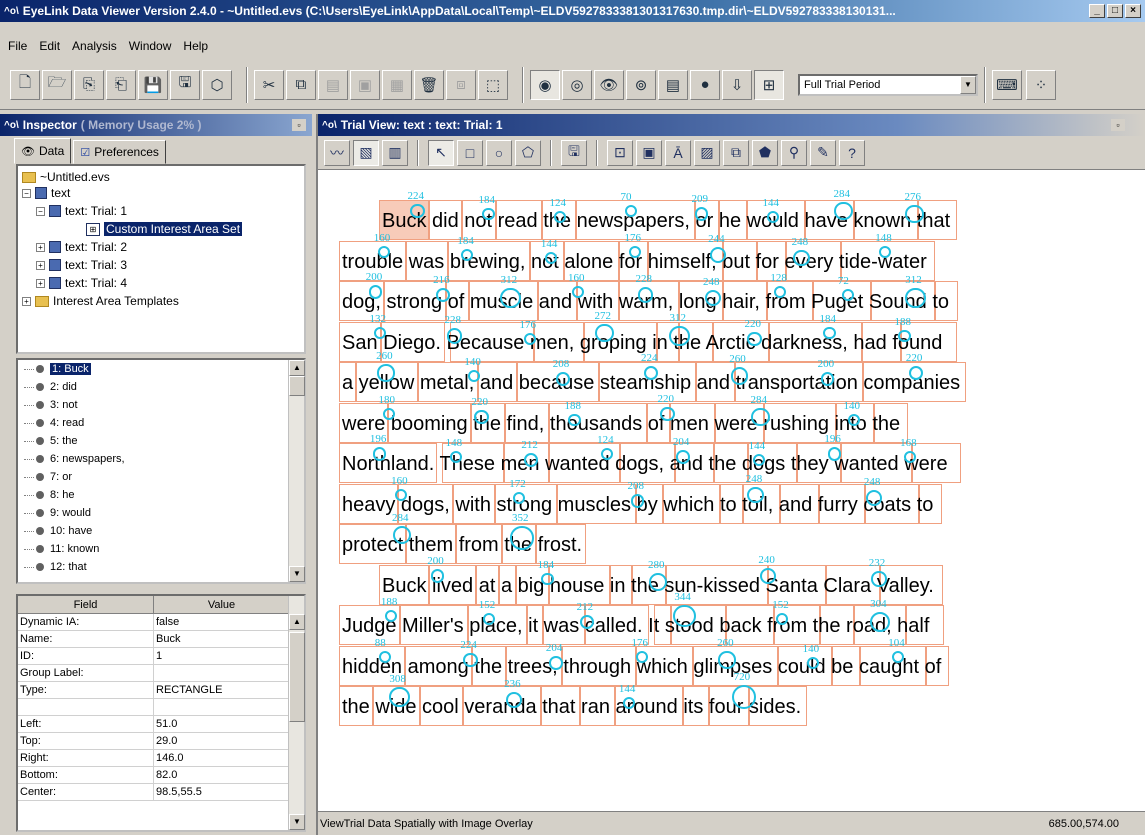  I want to click on value-cell: 51.0, so click(222, 724).